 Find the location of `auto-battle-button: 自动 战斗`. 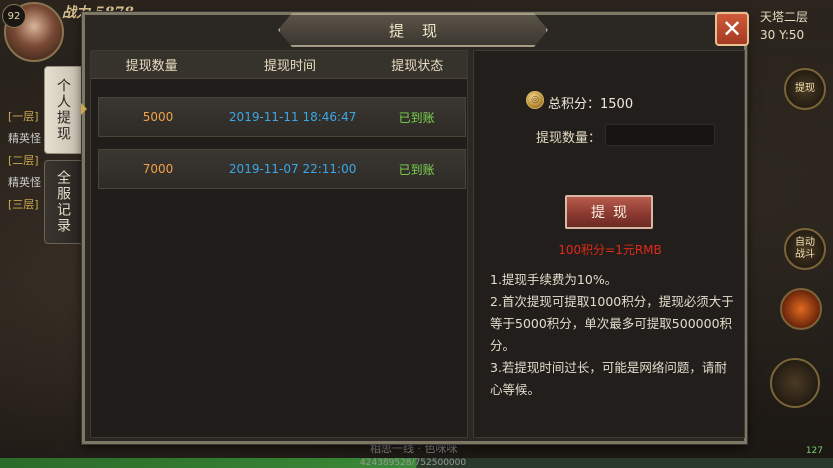

auto-battle-button: 自动 战斗 is located at coordinates (805, 249).